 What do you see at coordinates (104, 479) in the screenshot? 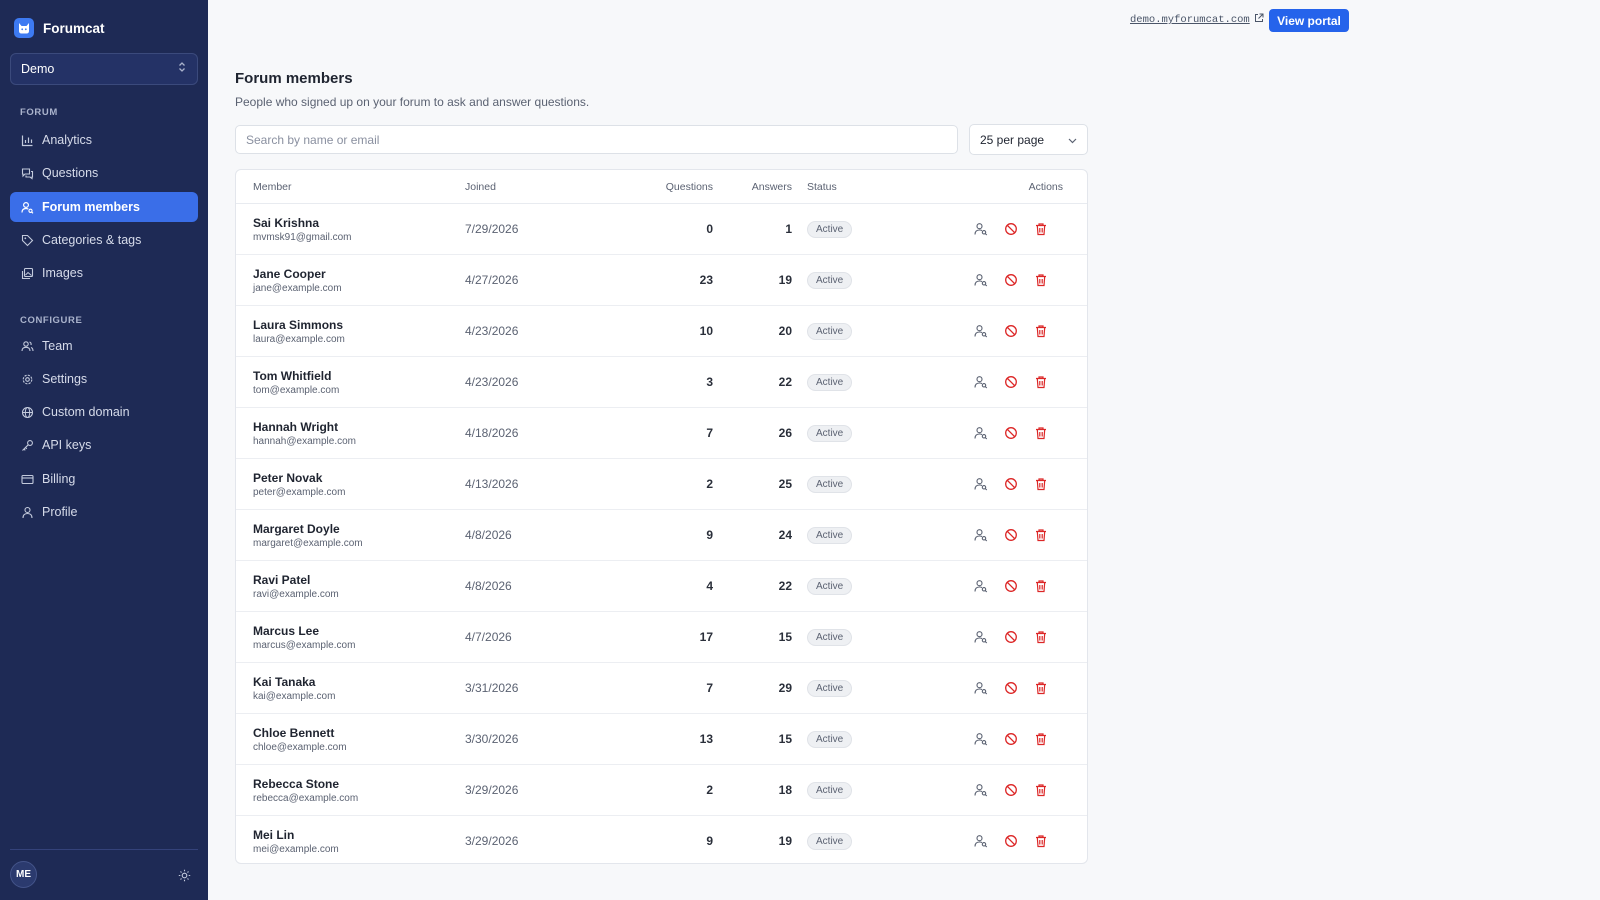
I see `sidebar-item-billing: Billing` at bounding box center [104, 479].